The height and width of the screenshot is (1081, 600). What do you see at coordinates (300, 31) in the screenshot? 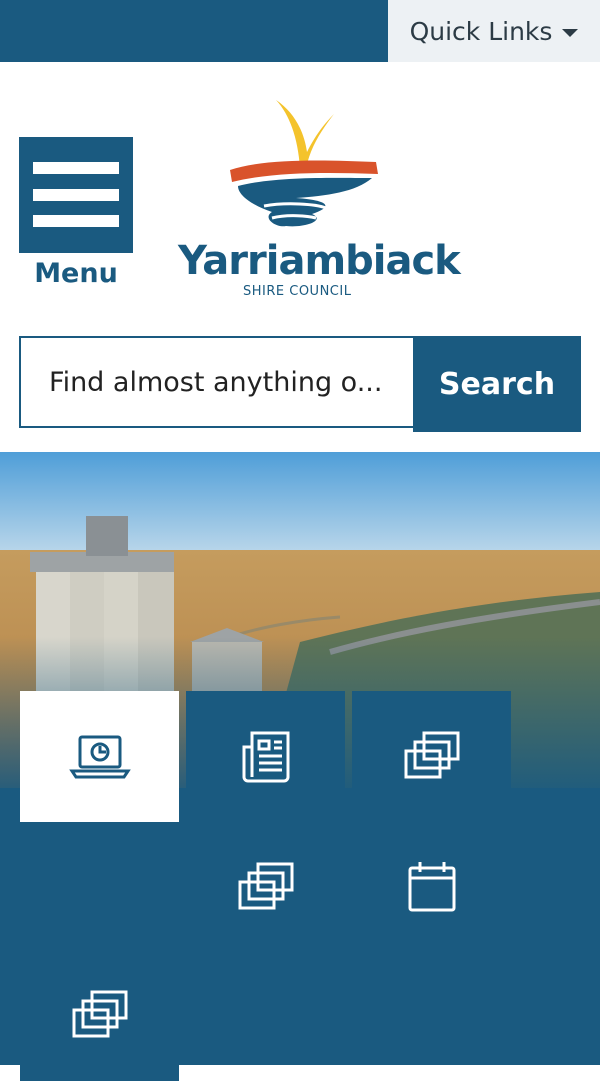
I see `top-bar: Quick Links` at bounding box center [300, 31].